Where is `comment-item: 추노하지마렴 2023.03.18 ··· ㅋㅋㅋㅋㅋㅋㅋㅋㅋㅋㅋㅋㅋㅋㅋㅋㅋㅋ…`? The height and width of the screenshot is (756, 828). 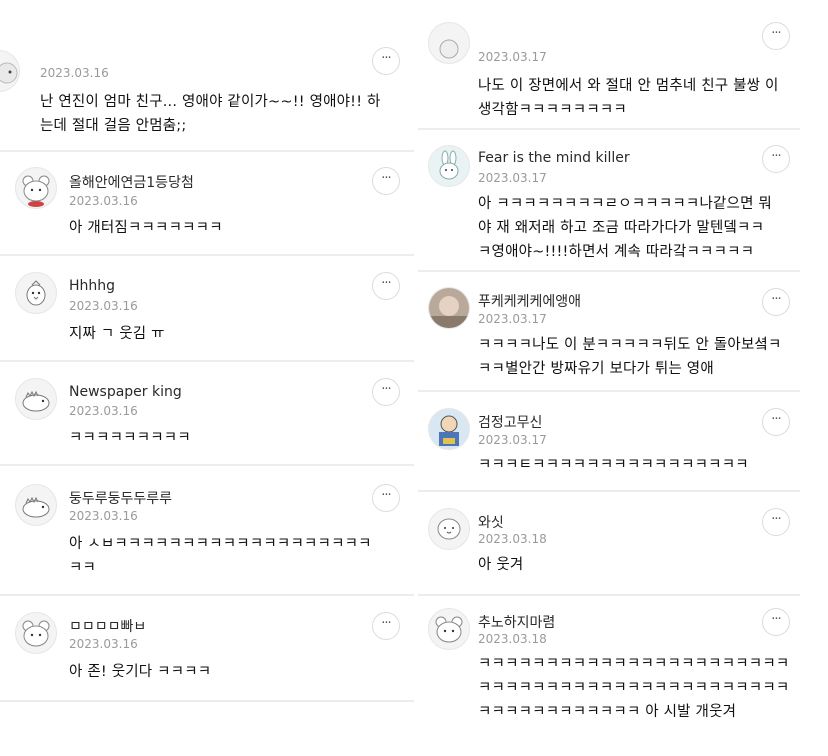 comment-item: 추노하지마렴 2023.03.18 ··· ㅋㅋㅋㅋㅋㅋㅋㅋㅋㅋㅋㅋㅋㅋㅋㅋㅋㅋ… is located at coordinates (623, 671).